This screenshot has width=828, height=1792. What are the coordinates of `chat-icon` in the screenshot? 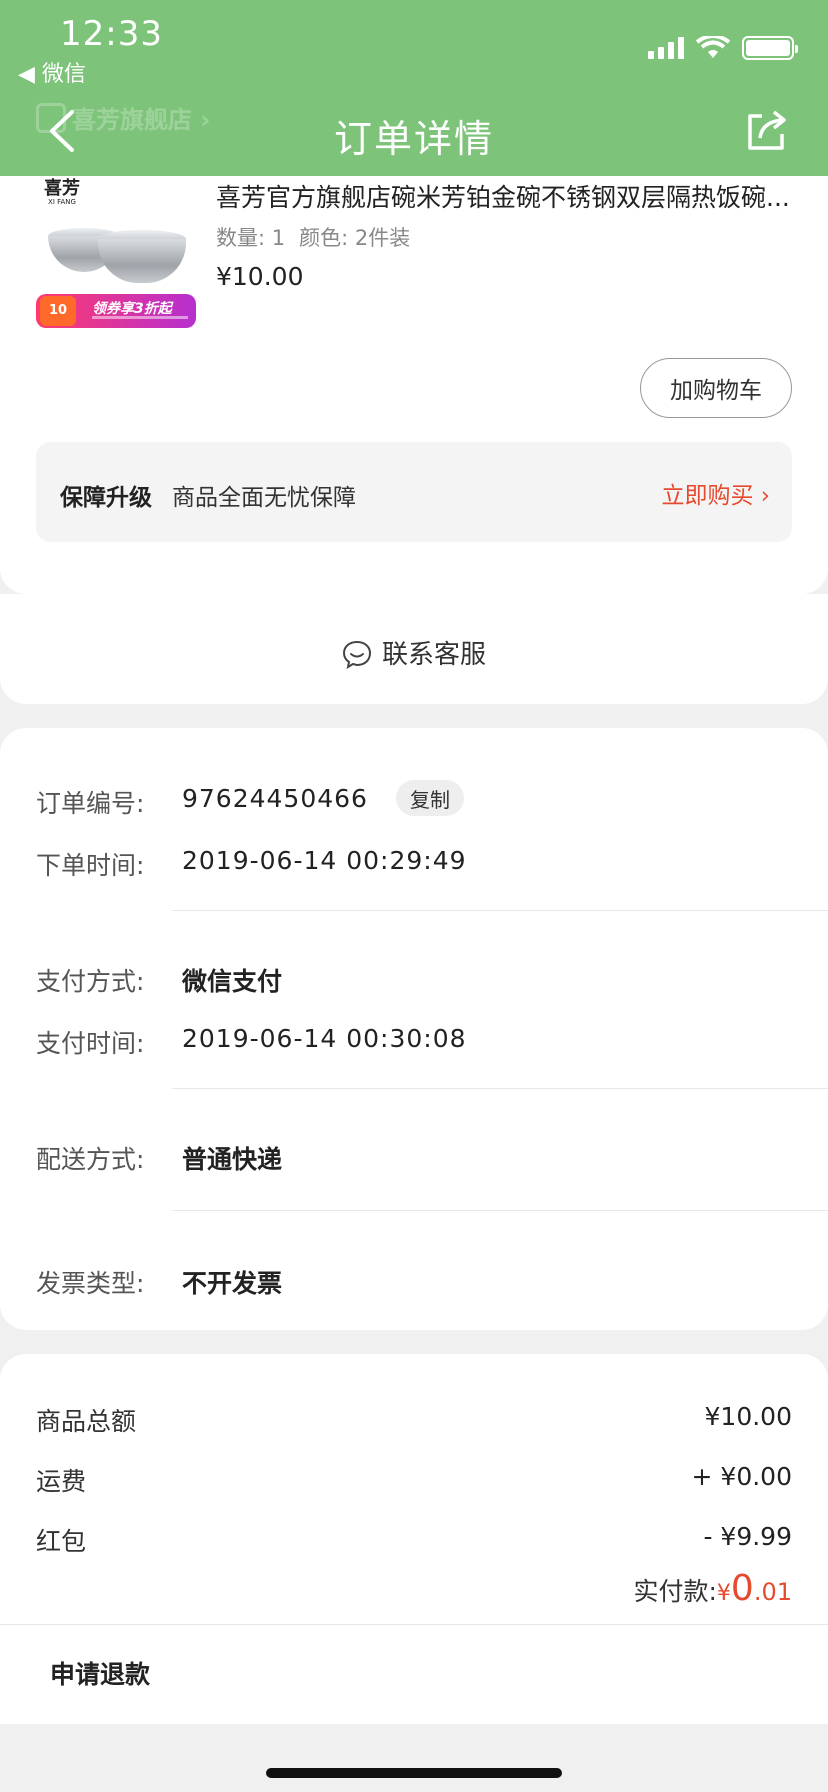 It's located at (356, 654).